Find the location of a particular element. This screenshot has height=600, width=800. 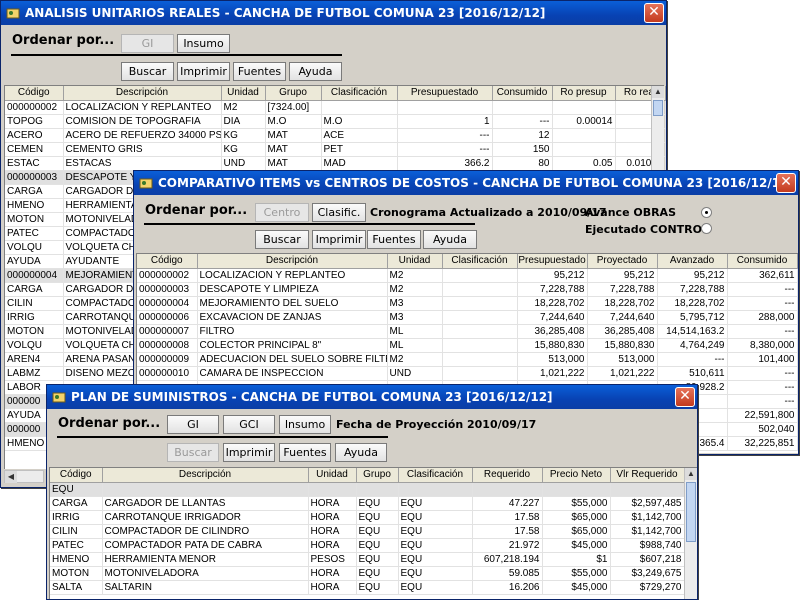

col-header: Precio Neto is located at coordinates (576, 475).